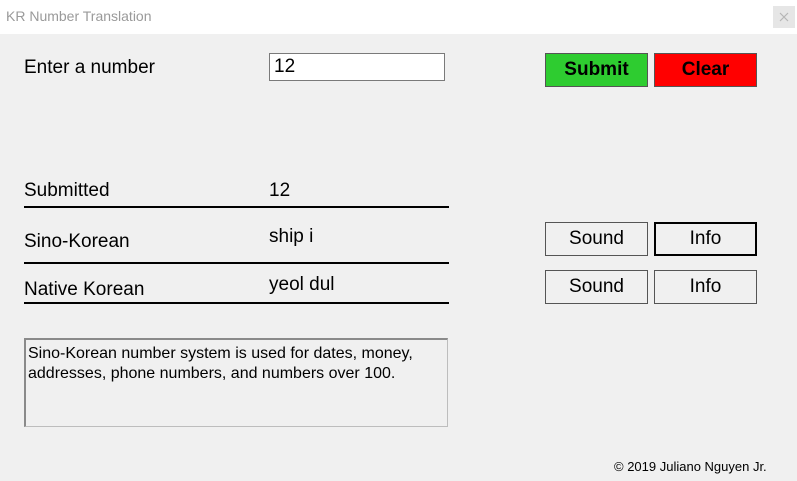  I want to click on close-button, so click(784, 17).